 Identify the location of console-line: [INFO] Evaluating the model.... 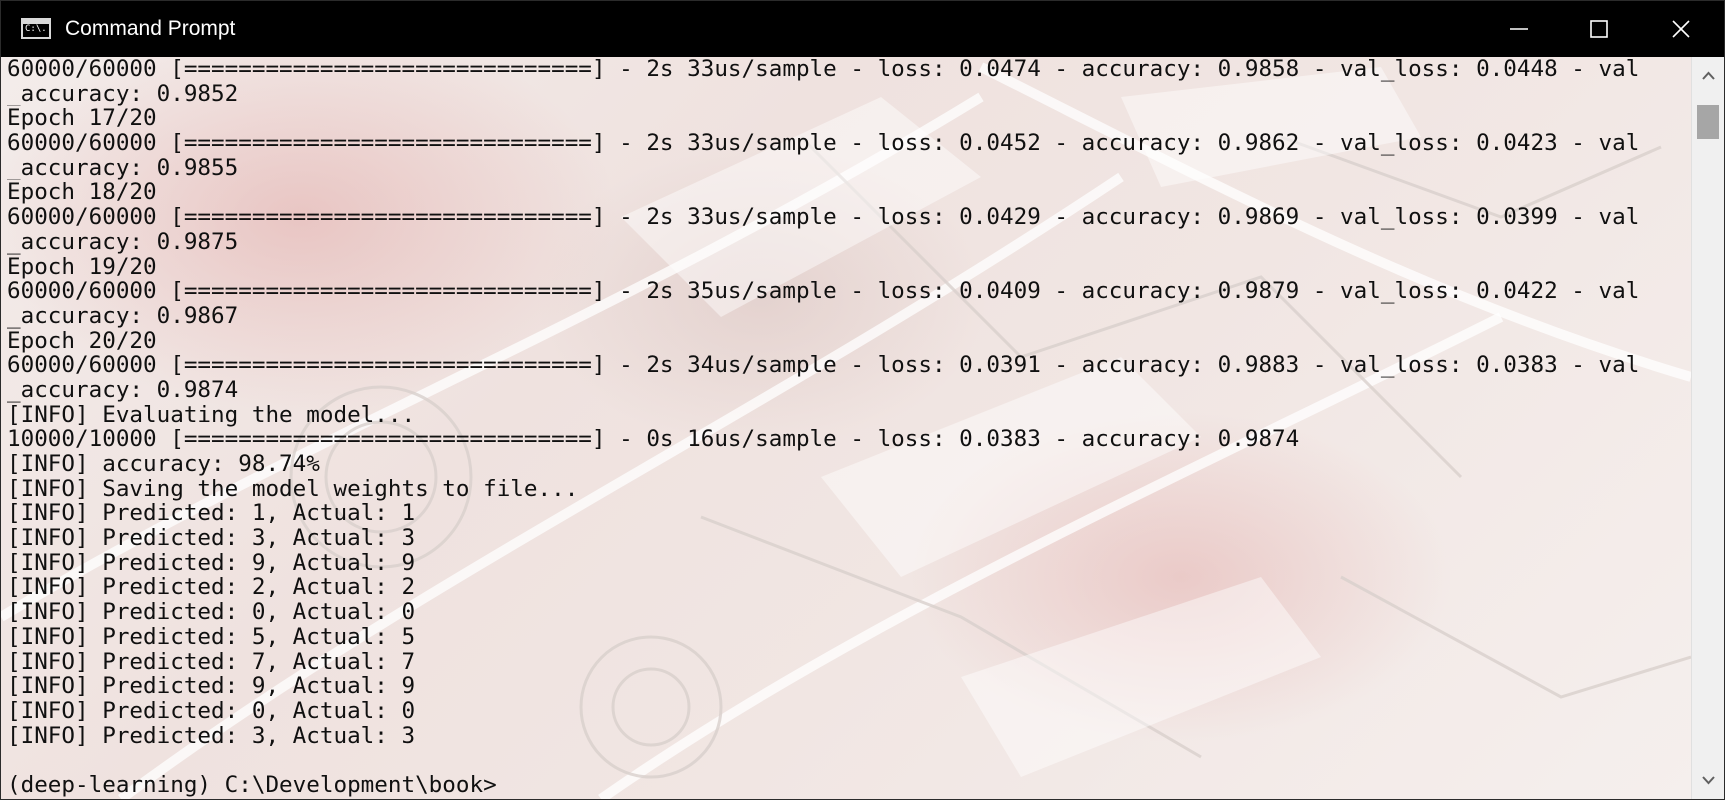
(211, 415).